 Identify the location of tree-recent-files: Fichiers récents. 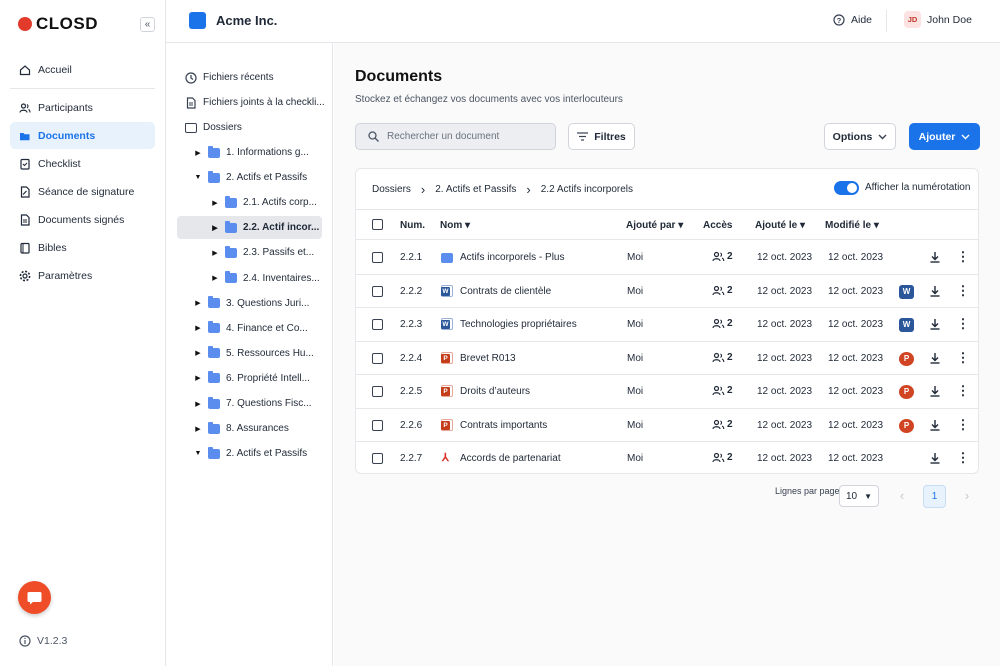
(229, 77).